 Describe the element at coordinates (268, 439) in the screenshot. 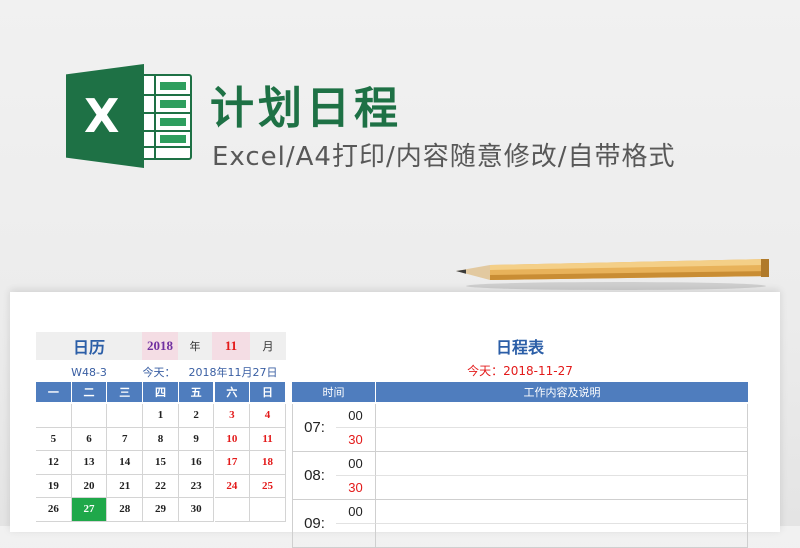

I see `calendar-day-11: 11` at that location.